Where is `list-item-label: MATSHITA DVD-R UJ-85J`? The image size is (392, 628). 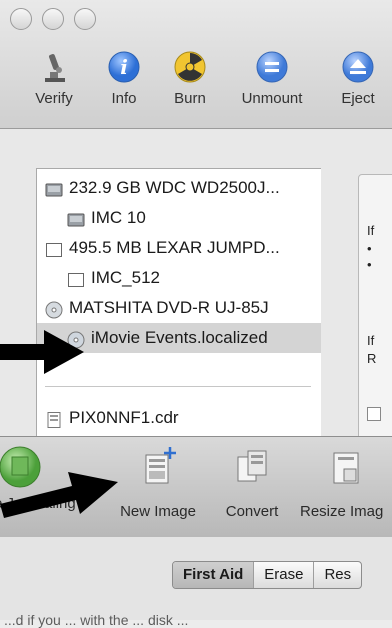
list-item-label: MATSHITA DVD-R UJ-85J is located at coordinates (169, 307).